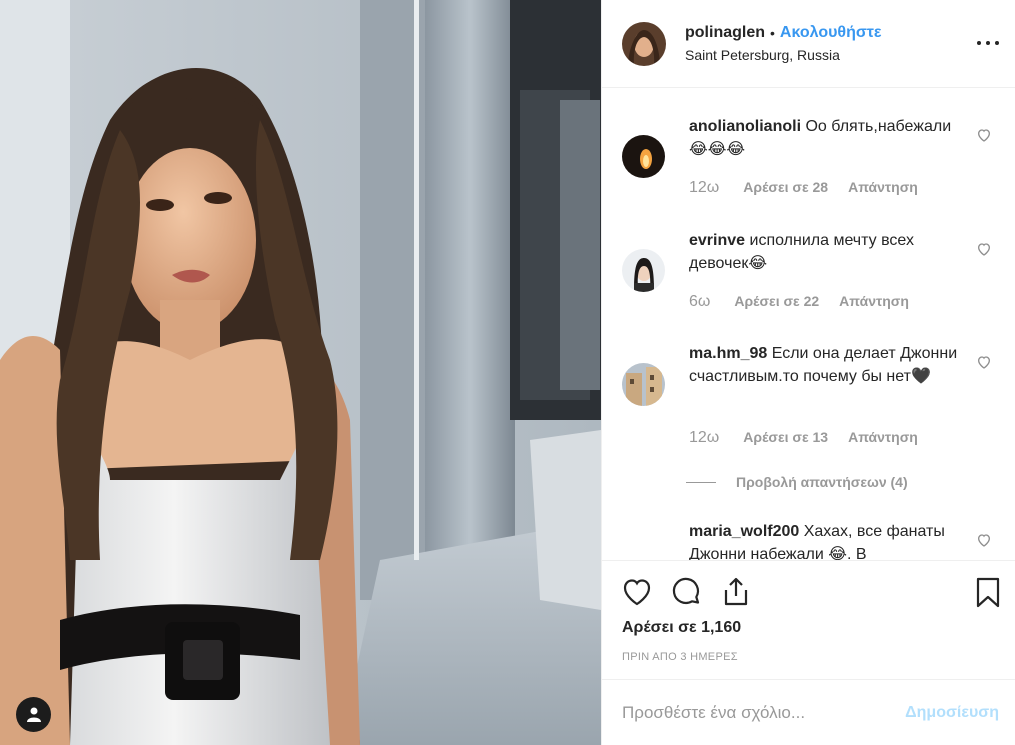 Image resolution: width=1015 pixels, height=745 pixels. Describe the element at coordinates (744, 531) in the screenshot. I see `comment-username: maria_wolf200` at that location.